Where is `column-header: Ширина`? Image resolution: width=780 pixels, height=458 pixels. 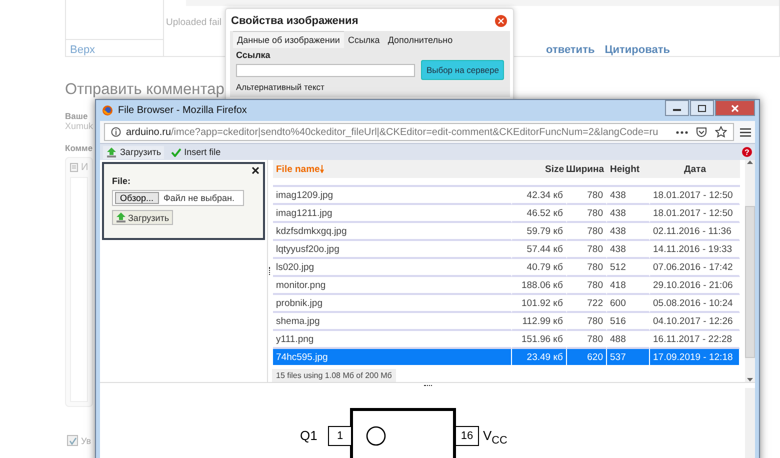
column-header: Ширина is located at coordinates (587, 169).